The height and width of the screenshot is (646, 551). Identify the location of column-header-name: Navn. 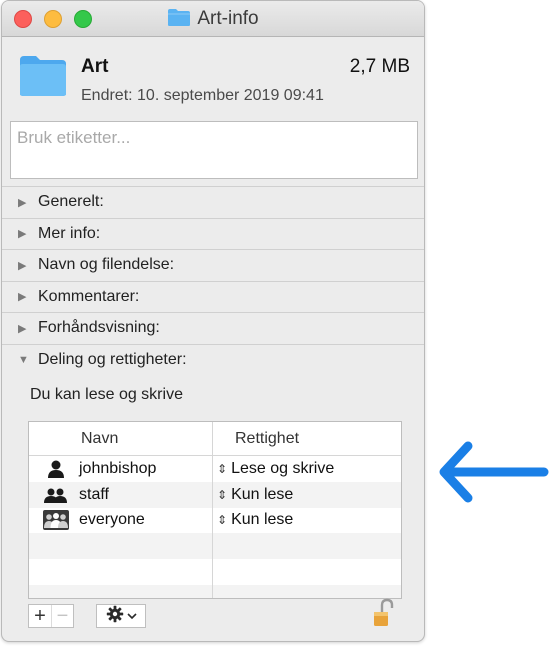
(121, 438).